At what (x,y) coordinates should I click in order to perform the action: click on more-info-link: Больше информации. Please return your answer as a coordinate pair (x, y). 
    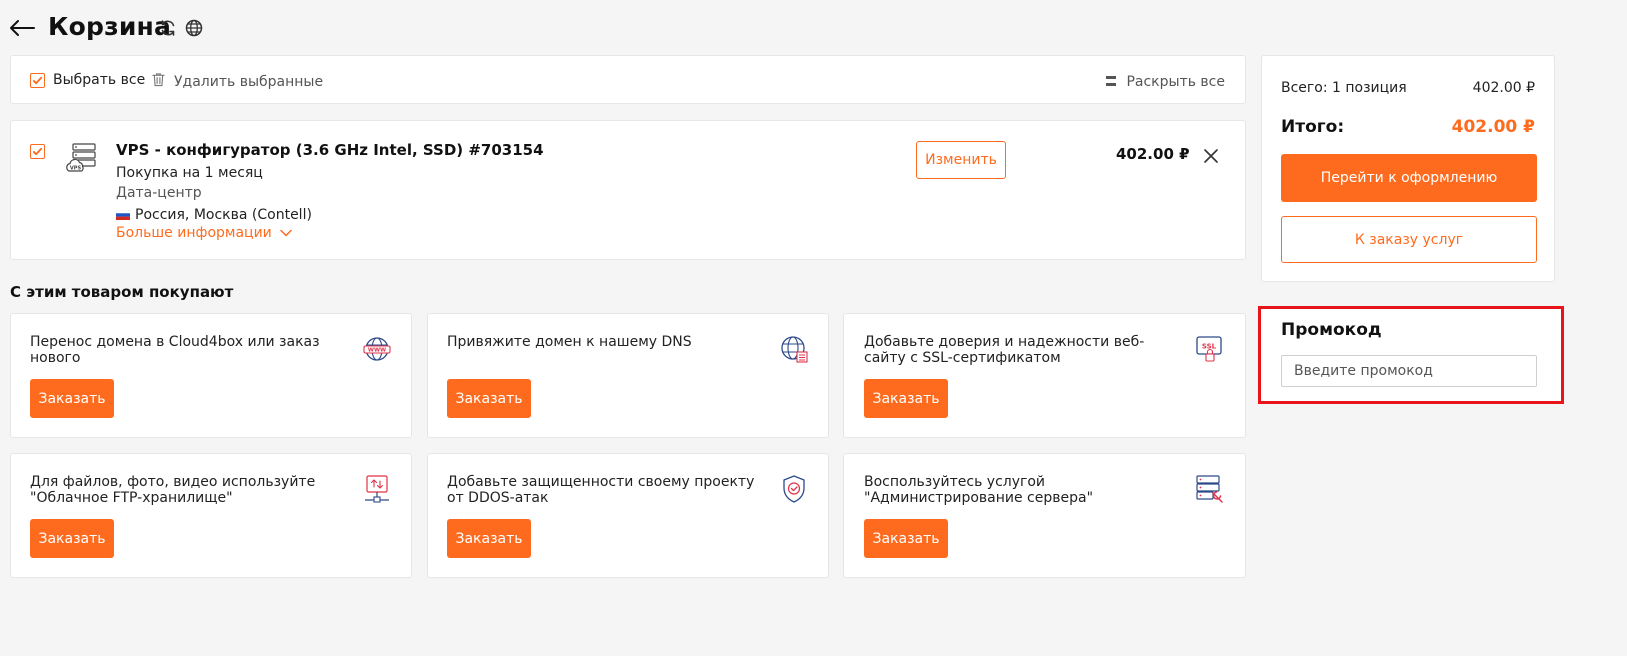
    Looking at the image, I should click on (204, 233).